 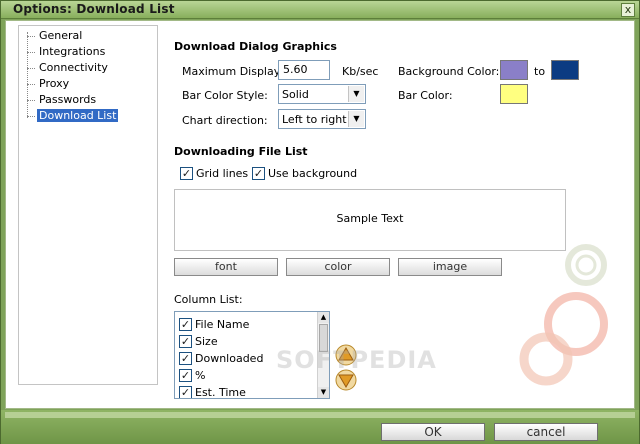 What do you see at coordinates (225, 95) in the screenshot?
I see `bar-style-label: Bar Color Style:` at bounding box center [225, 95].